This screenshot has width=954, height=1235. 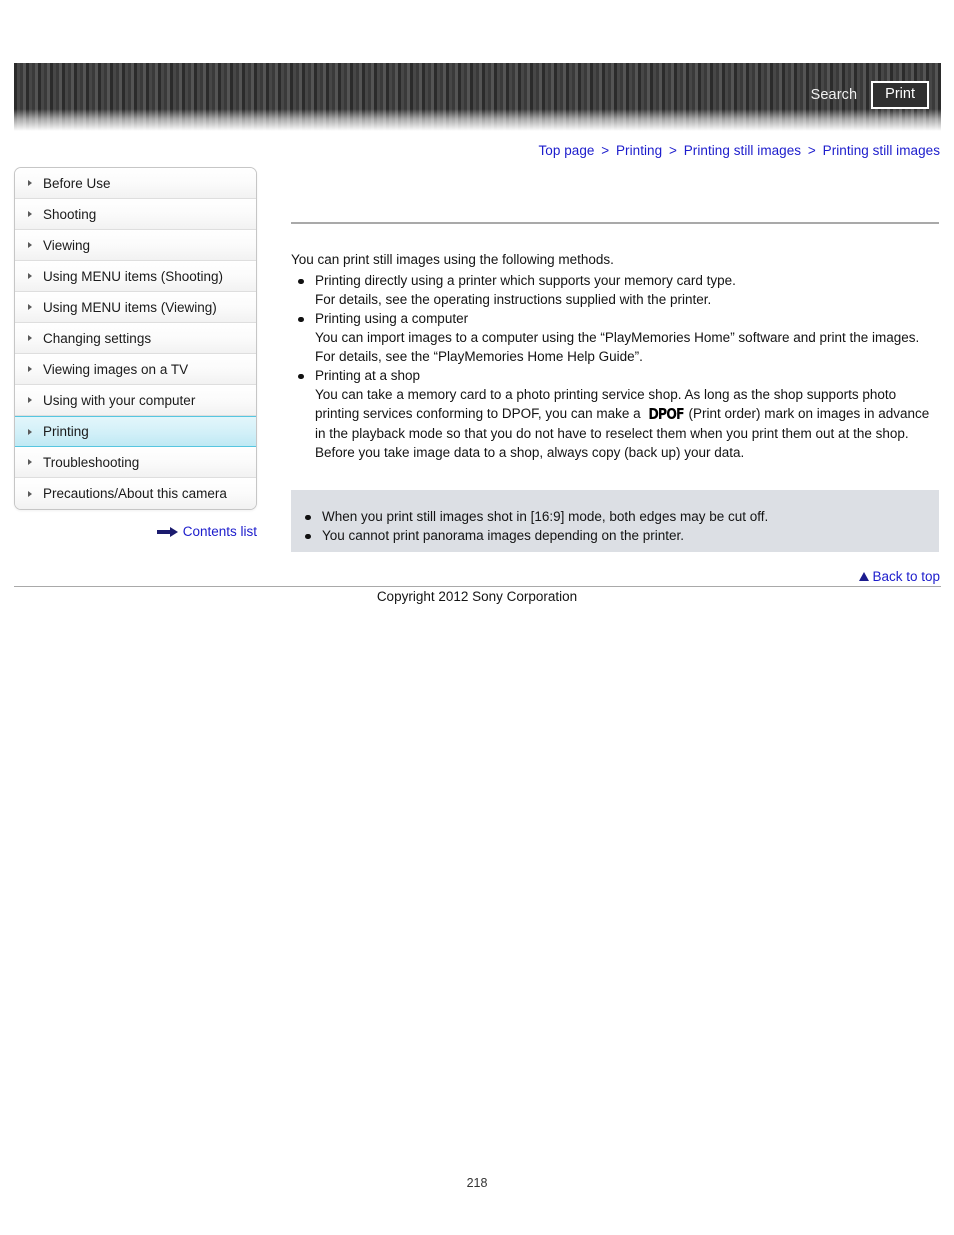 I want to click on breadcrumb-item-top-page: Top page, so click(x=566, y=150).